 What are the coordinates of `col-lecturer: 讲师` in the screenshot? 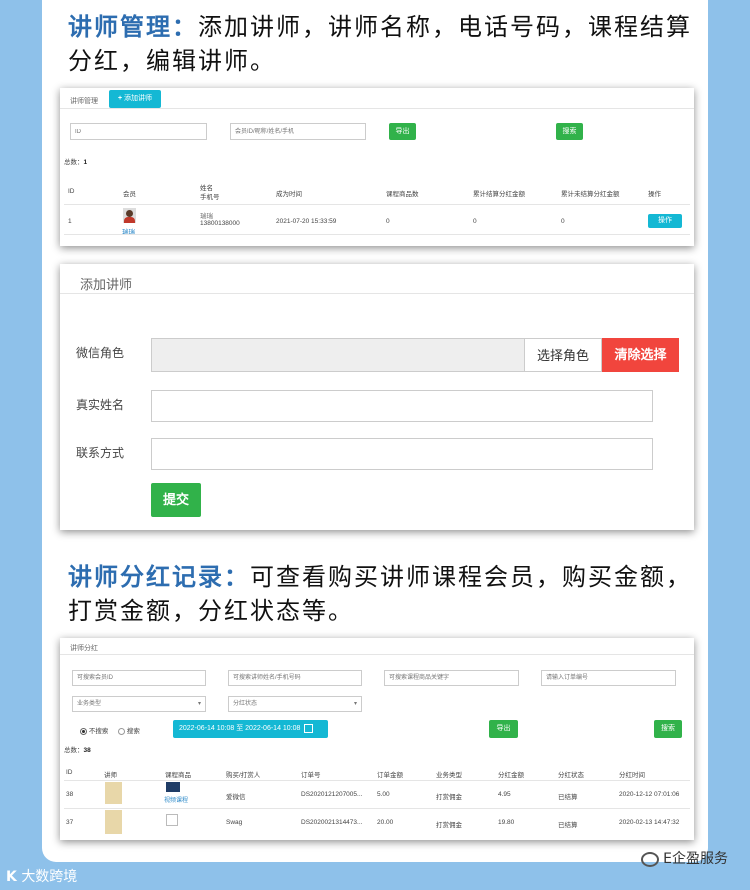 It's located at (110, 775).